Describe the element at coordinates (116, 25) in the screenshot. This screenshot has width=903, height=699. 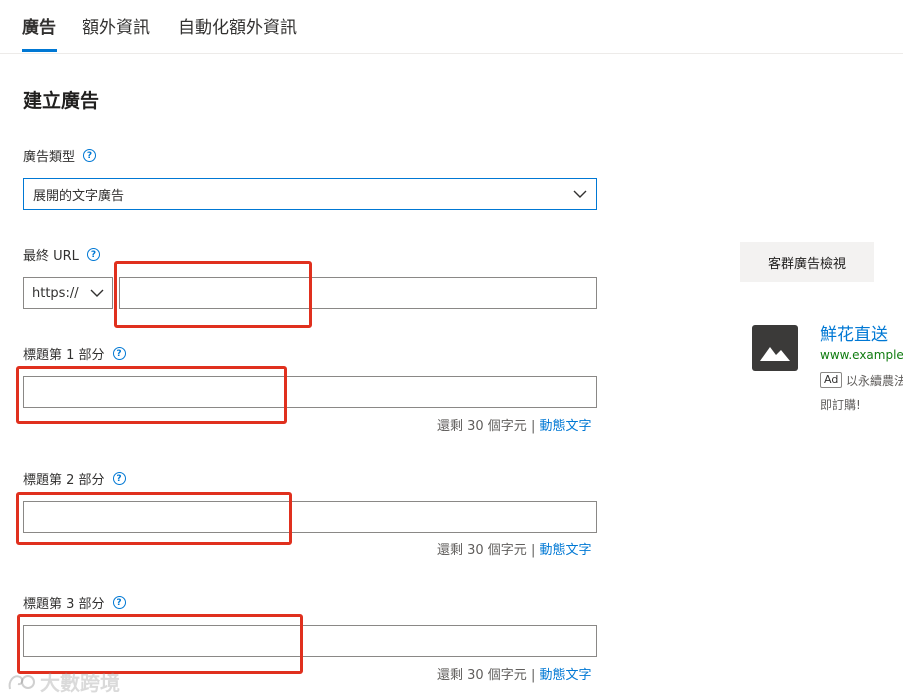
I see `tab-extensions: 額外資訊` at that location.